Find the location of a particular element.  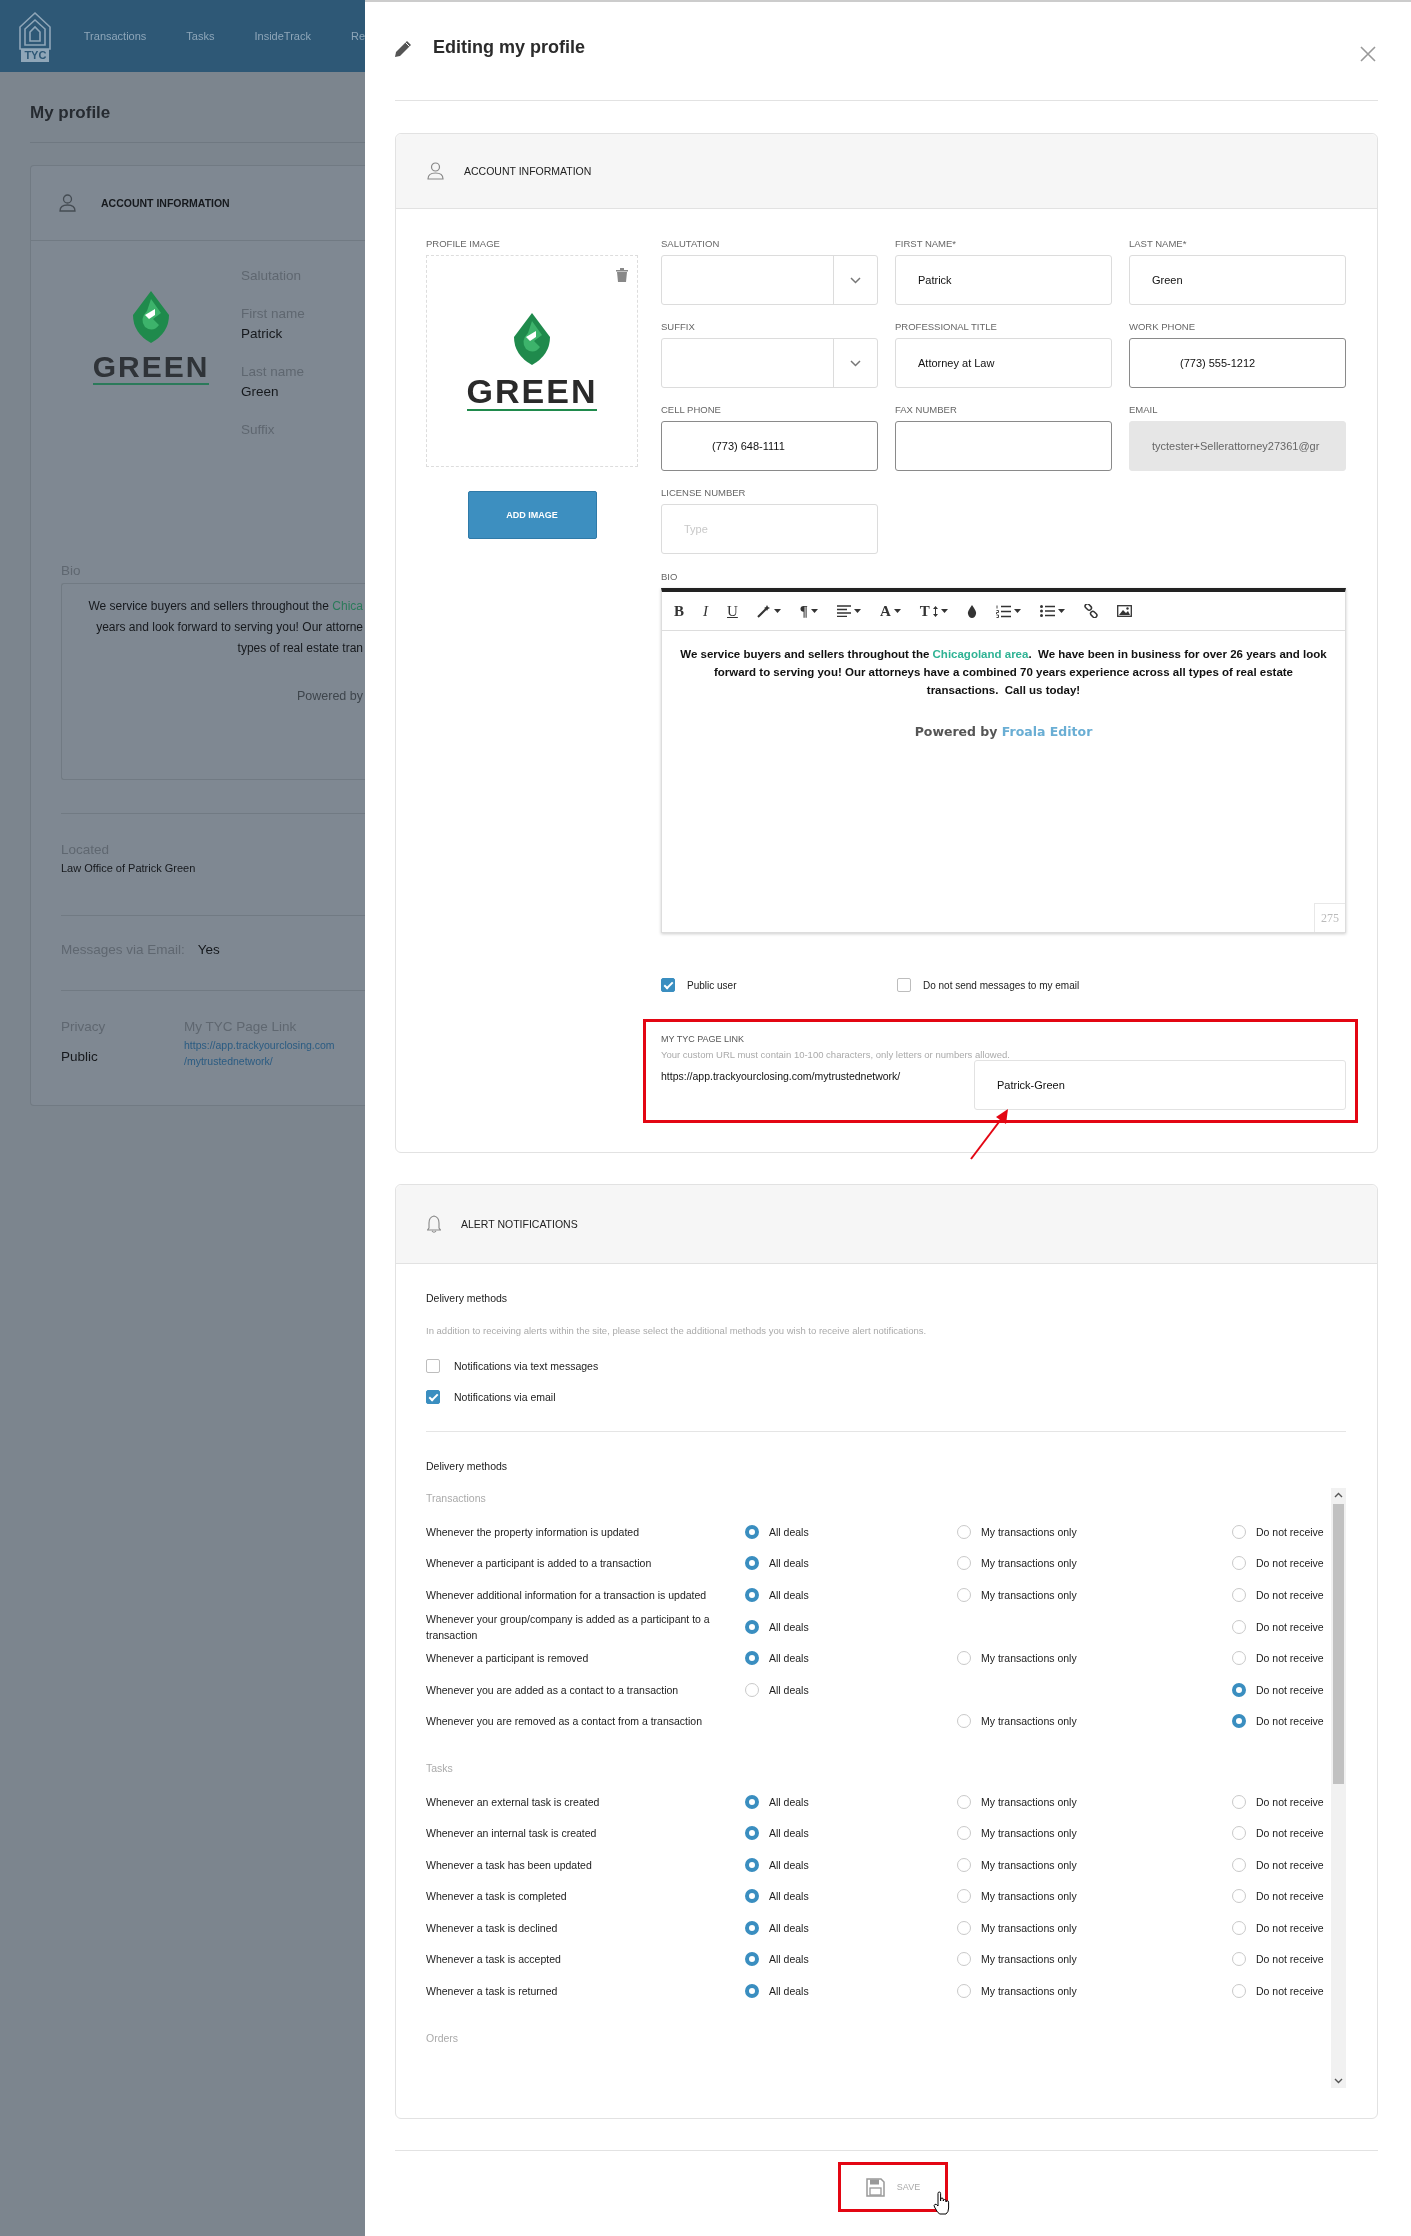

input-field: (773) 648-1111 is located at coordinates (769, 446).